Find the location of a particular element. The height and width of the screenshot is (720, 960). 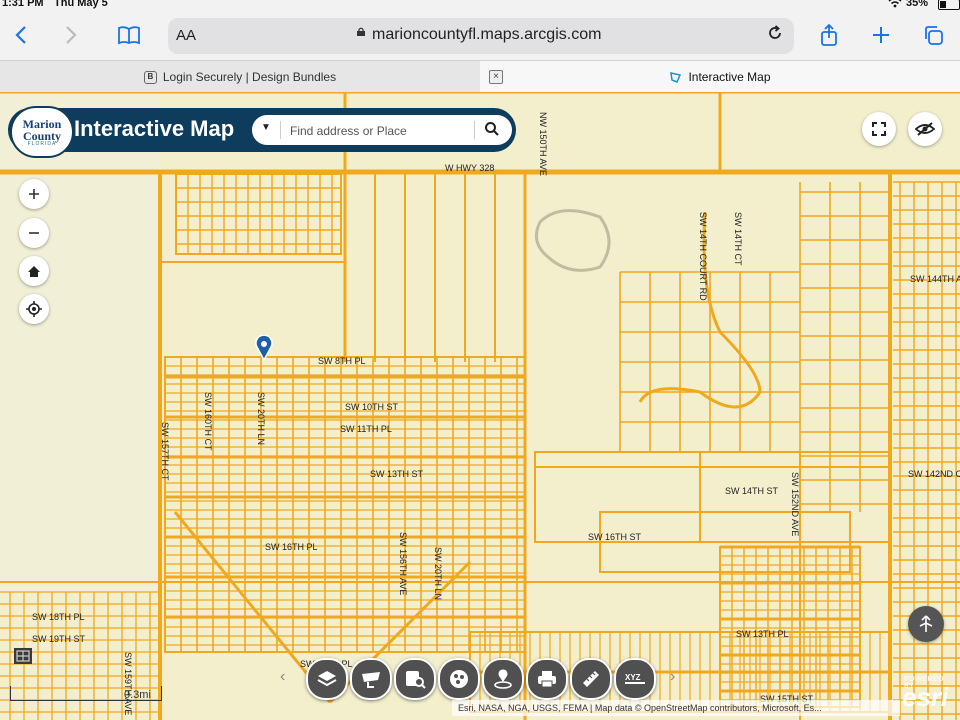

road-label: SW 20TH LN is located at coordinates (261, 418).